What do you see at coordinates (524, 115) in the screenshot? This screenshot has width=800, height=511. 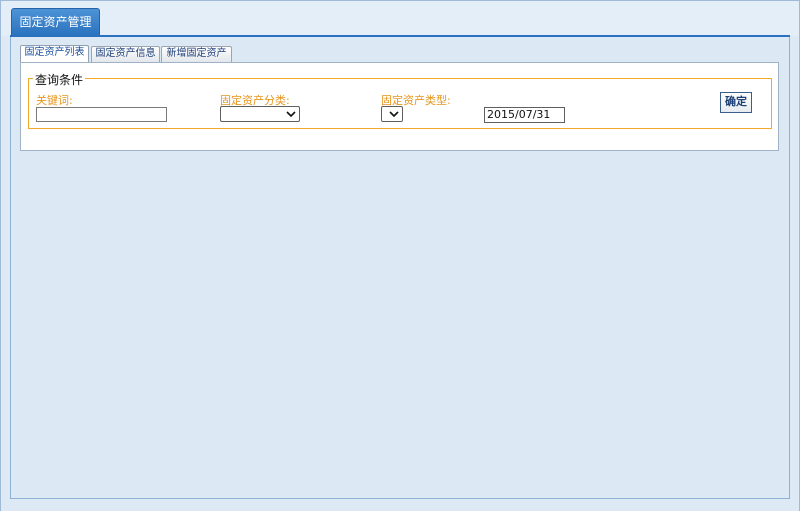 I see `date-input: 2015/07/31` at bounding box center [524, 115].